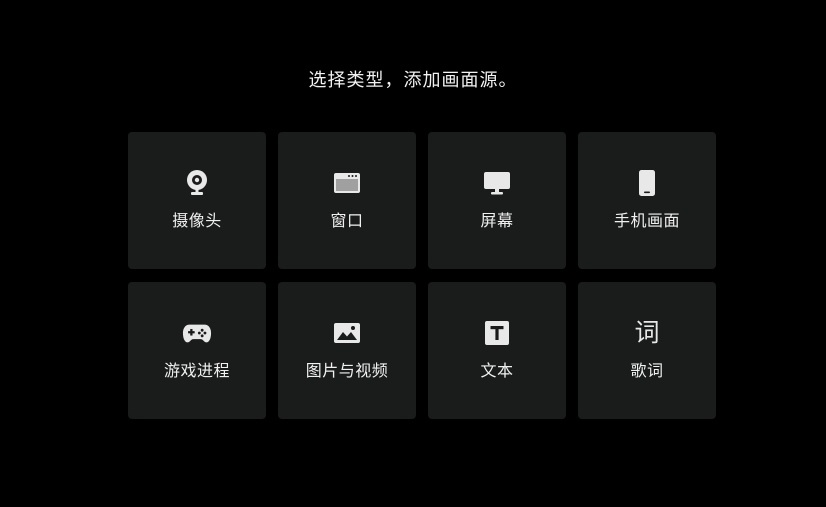 This screenshot has height=507, width=826. What do you see at coordinates (197, 220) in the screenshot?
I see `source-tile-label: 摄像头` at bounding box center [197, 220].